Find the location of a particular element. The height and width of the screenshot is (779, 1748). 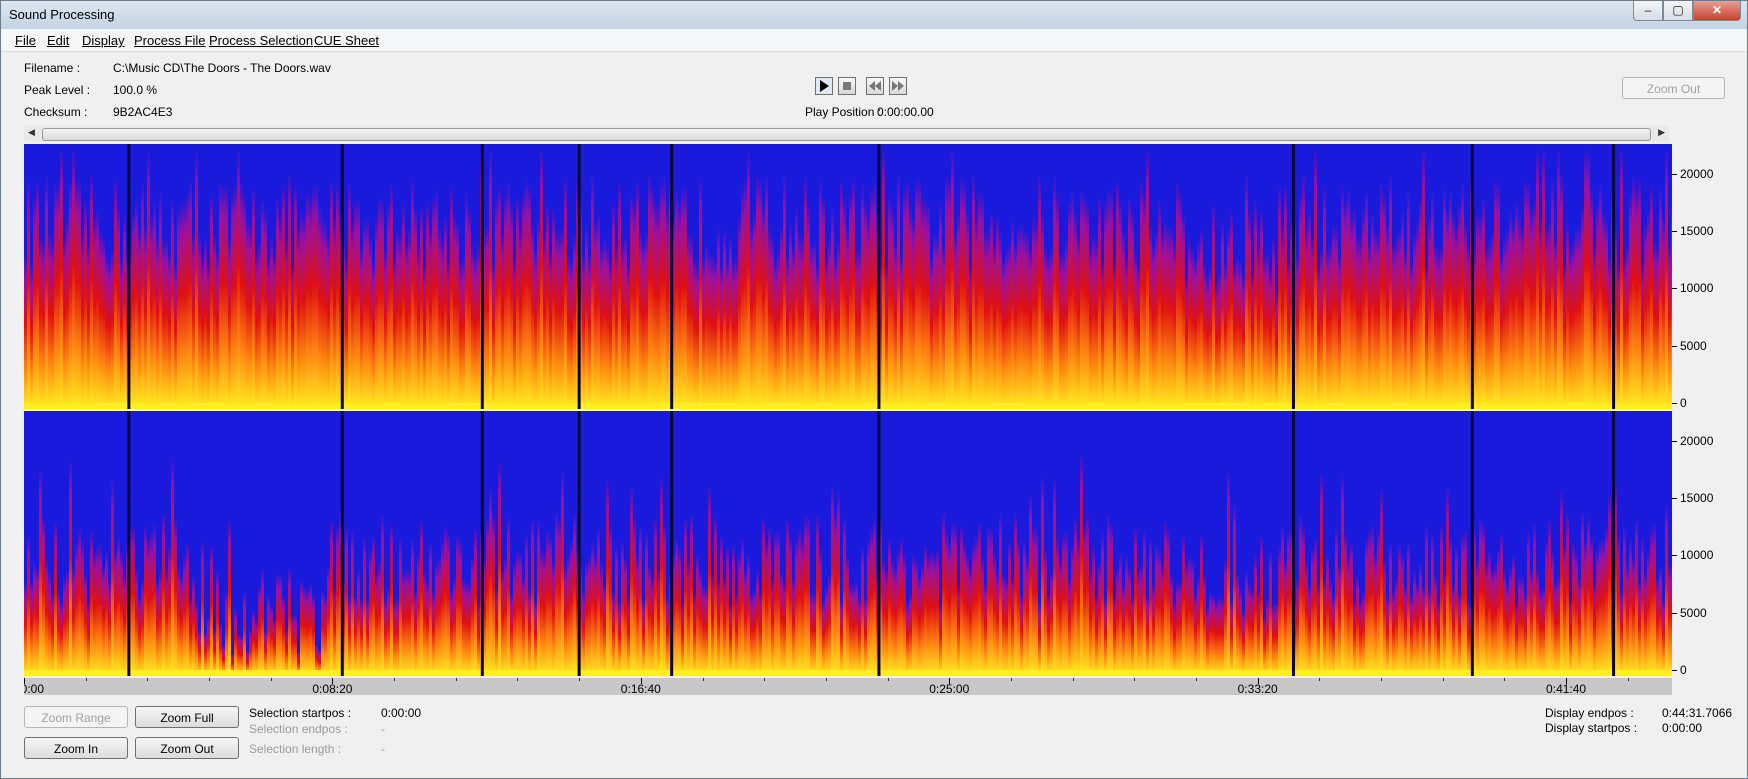

scrollbar-thumb is located at coordinates (846, 134).